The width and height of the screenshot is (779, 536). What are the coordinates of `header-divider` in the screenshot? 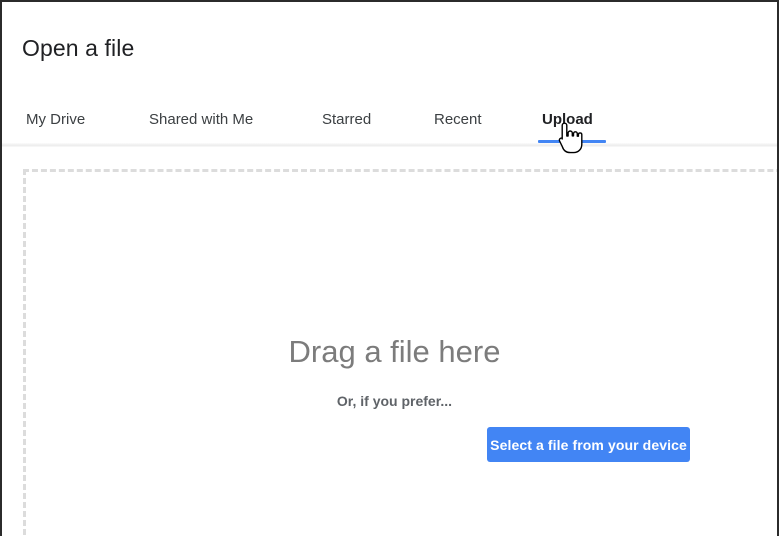 It's located at (389, 145).